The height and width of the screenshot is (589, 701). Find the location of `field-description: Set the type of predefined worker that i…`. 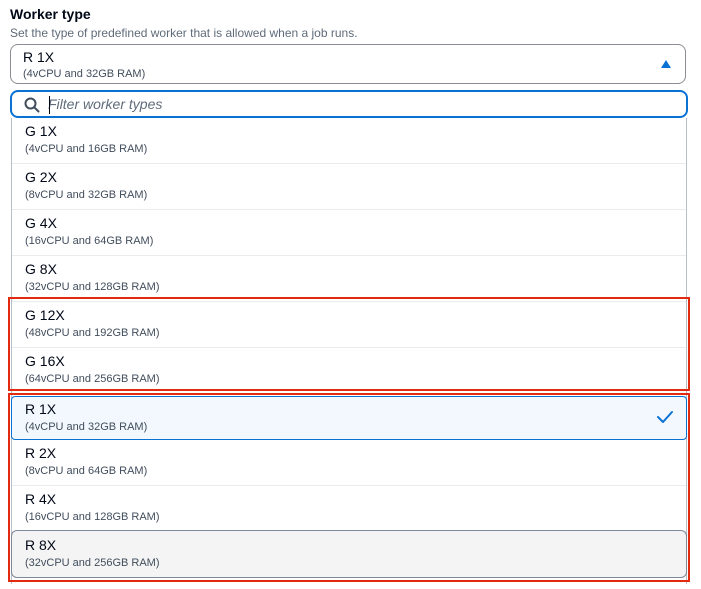

field-description: Set the type of predefined worker that i… is located at coordinates (184, 33).